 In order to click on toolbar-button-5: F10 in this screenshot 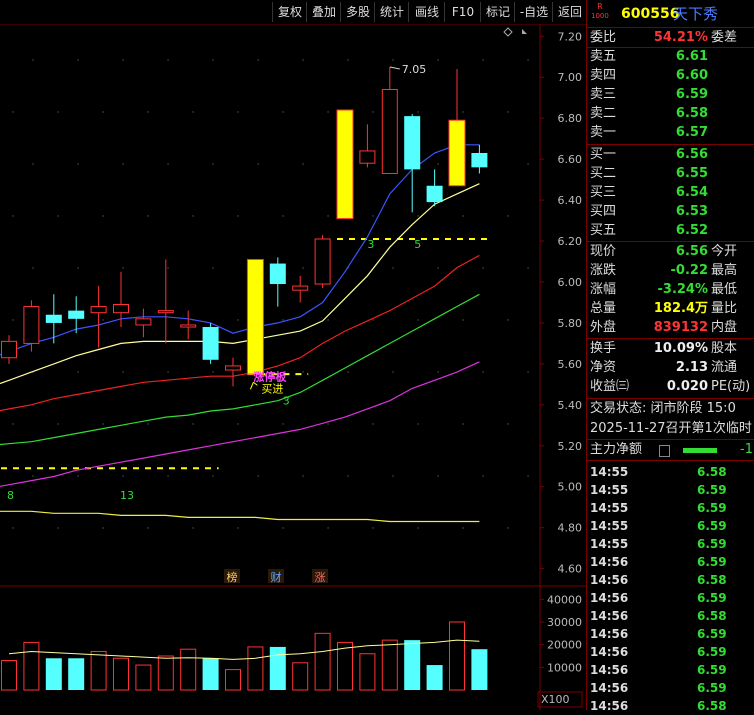, I will do `click(462, 12)`.